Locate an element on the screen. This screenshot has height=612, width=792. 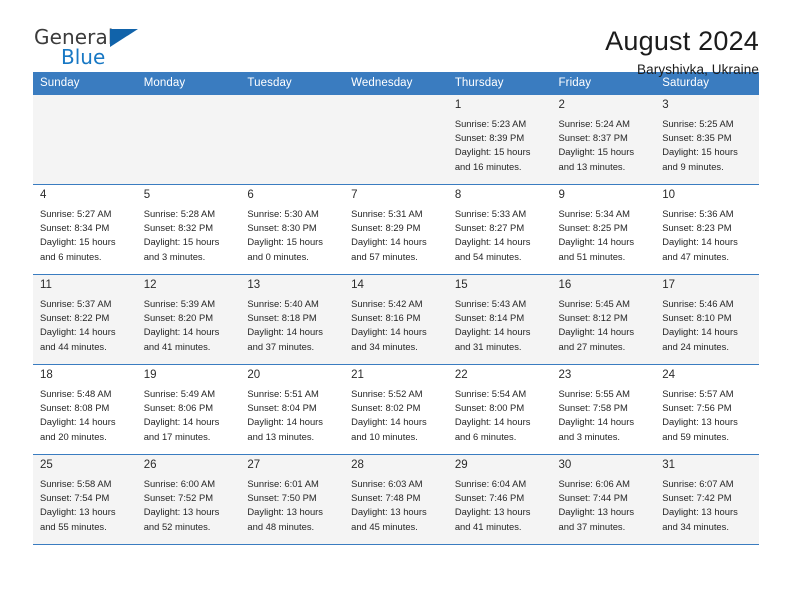
day-daylight-line2-text: and 0 minutes. is located at coordinates (278, 256).